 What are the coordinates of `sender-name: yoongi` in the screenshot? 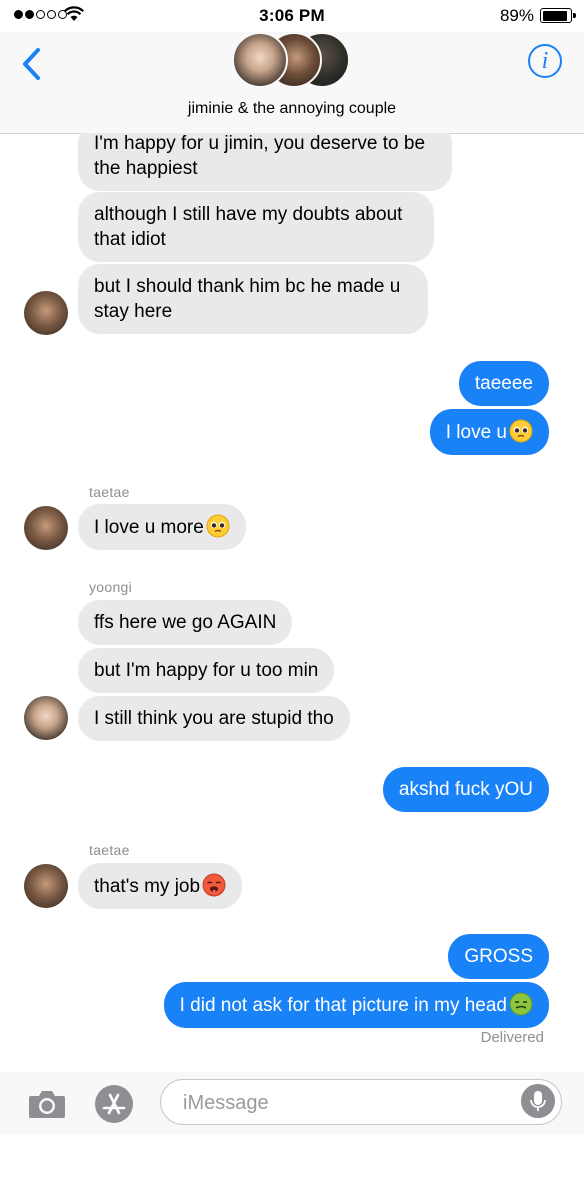 It's located at (111, 587).